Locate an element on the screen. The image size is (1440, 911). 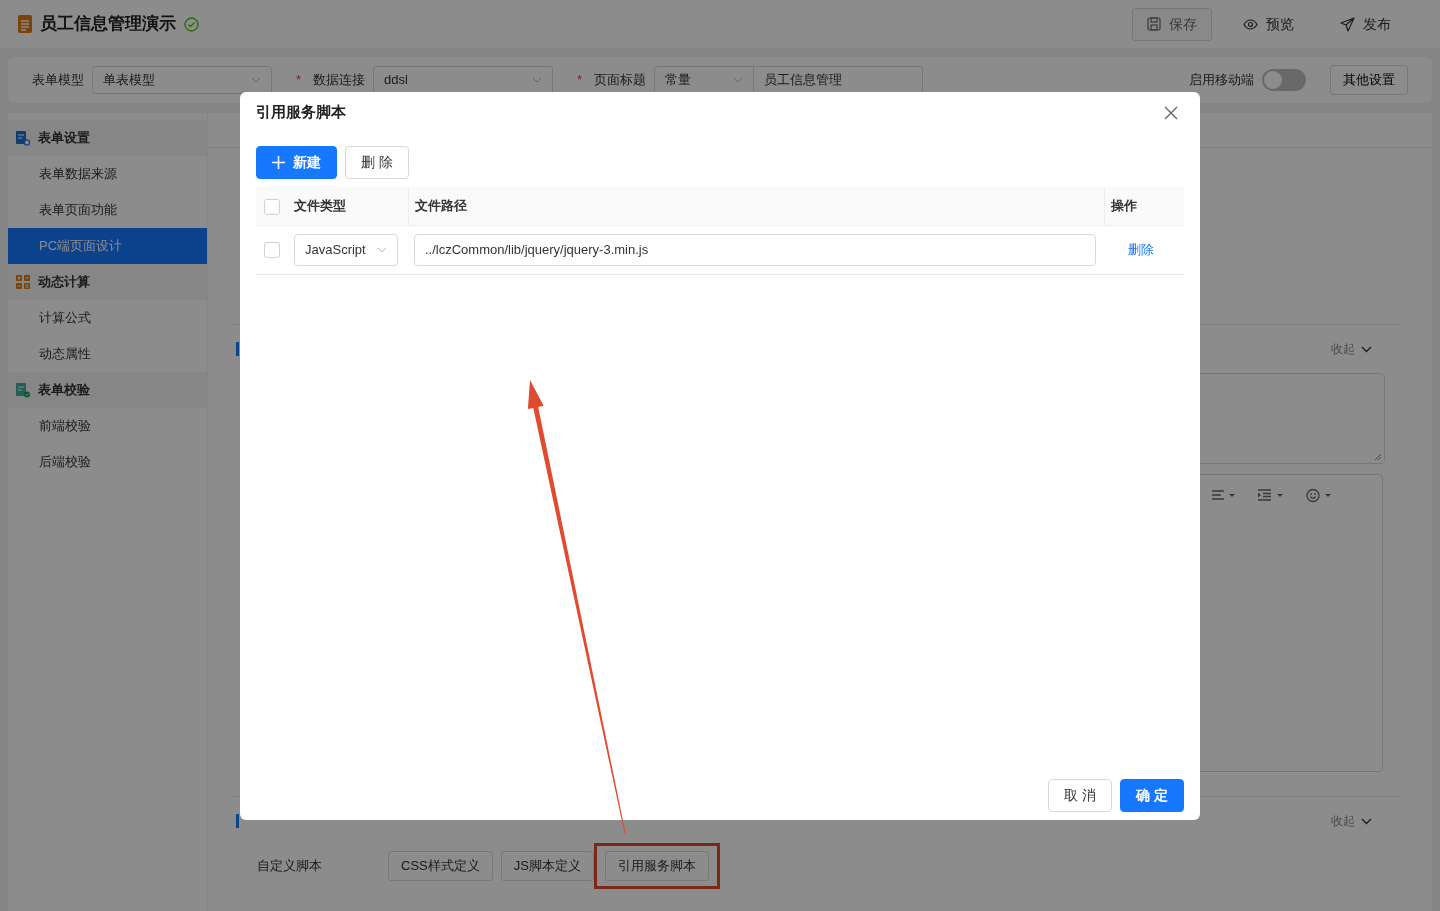
sidebar-item: 动态属性 is located at coordinates (107, 354).